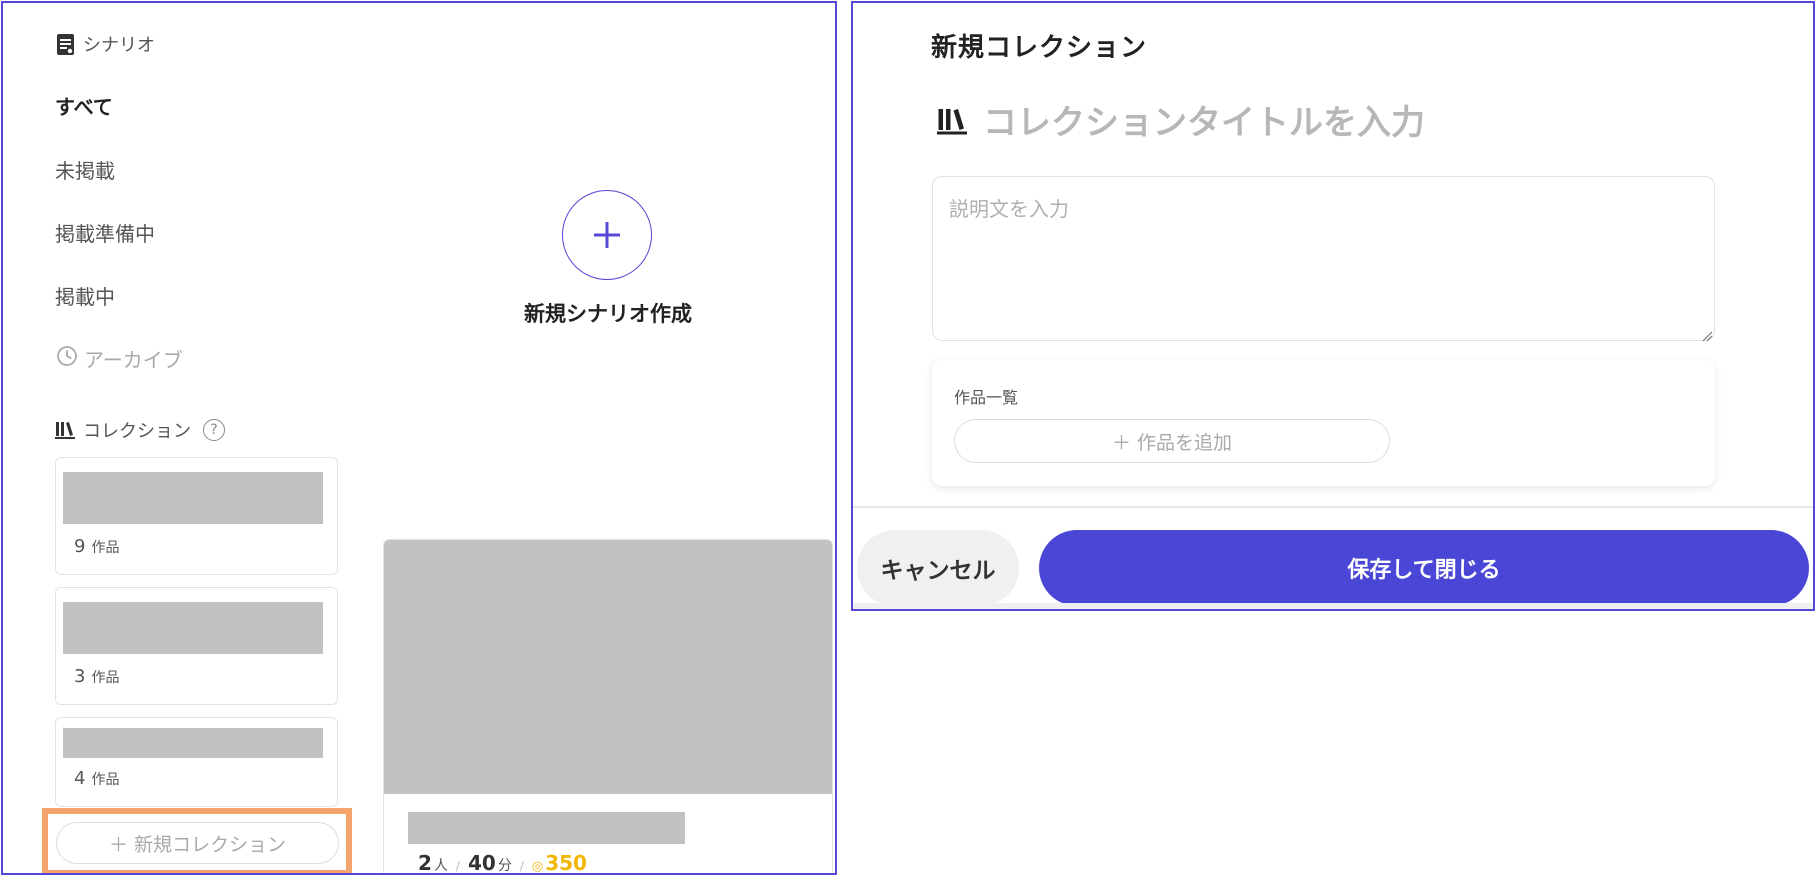  I want to click on scenario-card: 2人 / 40 分 / ◎ 350, so click(608, 707).